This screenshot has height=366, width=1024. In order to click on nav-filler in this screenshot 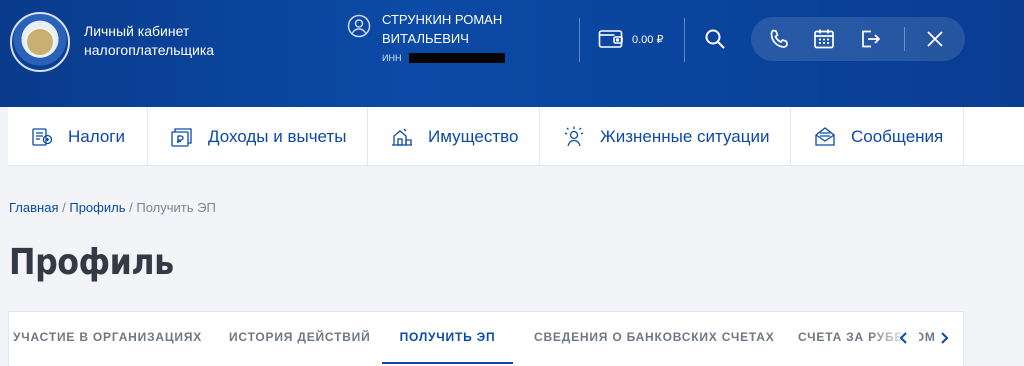, I will do `click(994, 136)`.